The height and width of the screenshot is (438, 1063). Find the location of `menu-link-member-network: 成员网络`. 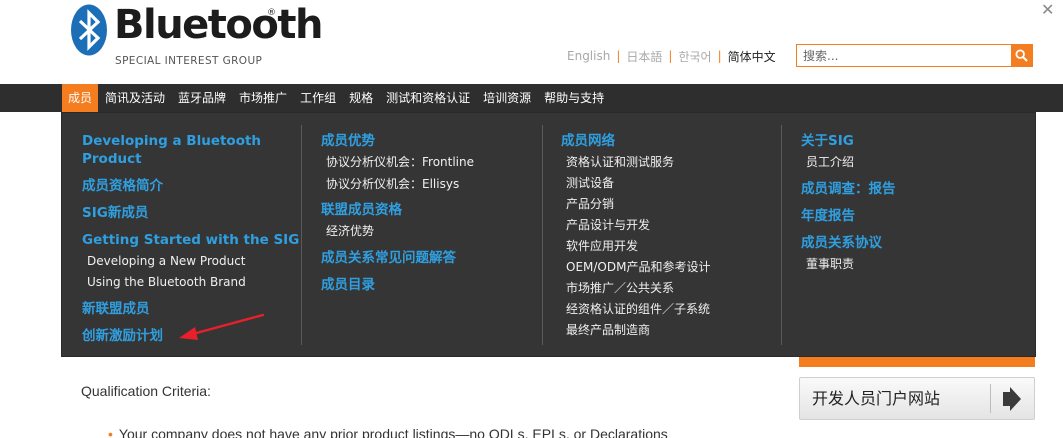

menu-link-member-network: 成员网络 is located at coordinates (588, 141).